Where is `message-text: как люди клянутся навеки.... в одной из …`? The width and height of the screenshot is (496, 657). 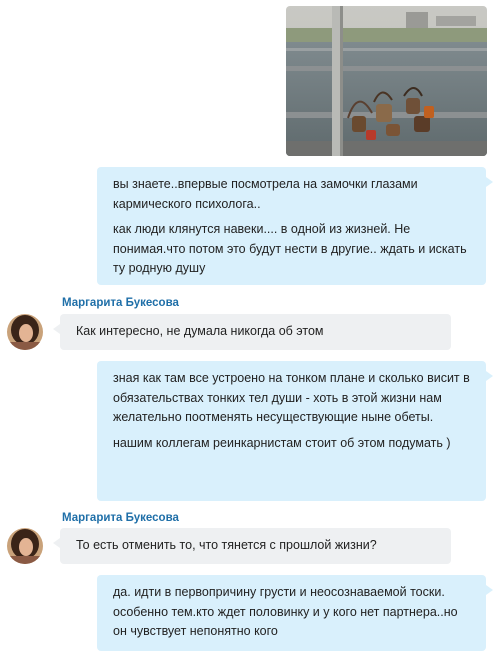 message-text: как люди клянутся навеки.... в одной из … is located at coordinates (290, 248).